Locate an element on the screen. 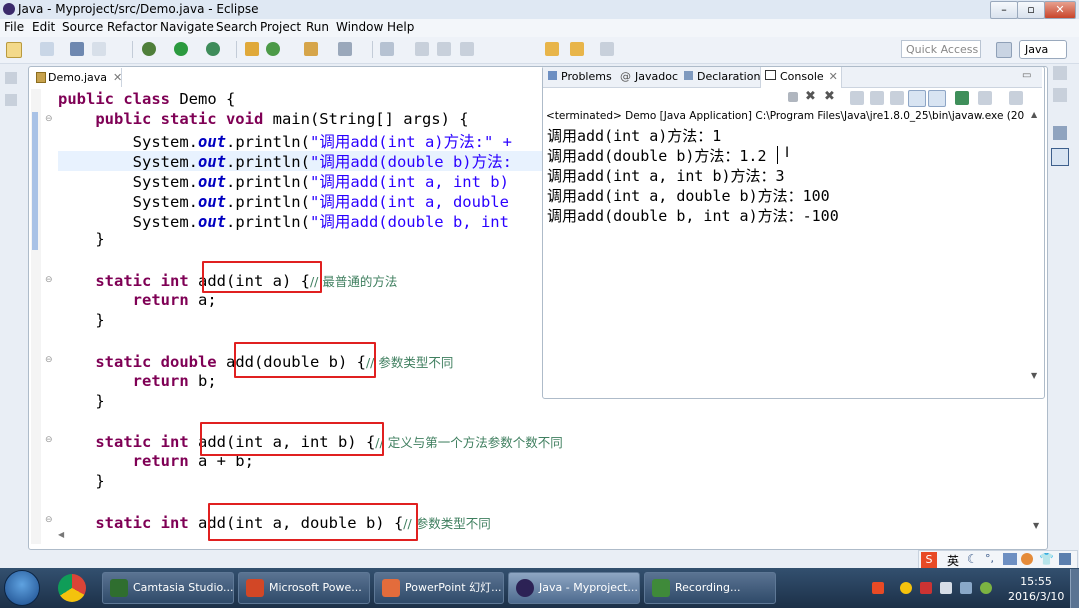 This screenshot has height=608, width=1079. new-console-icon is located at coordinates (1016, 98).